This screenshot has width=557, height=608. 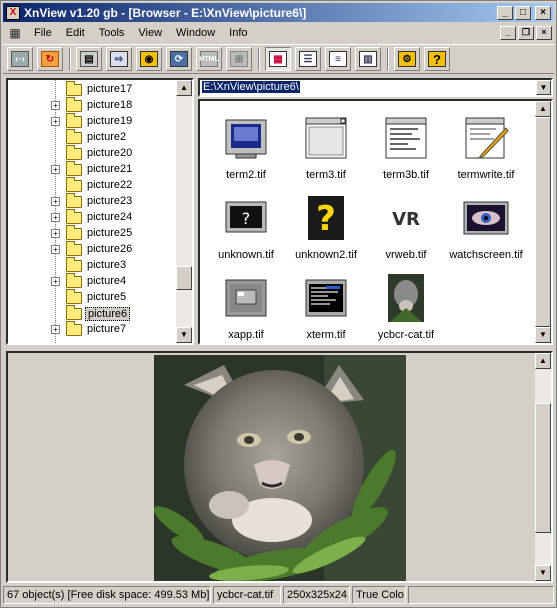 What do you see at coordinates (326, 218) in the screenshot?
I see `unknown2-thumbnail: ?` at bounding box center [326, 218].